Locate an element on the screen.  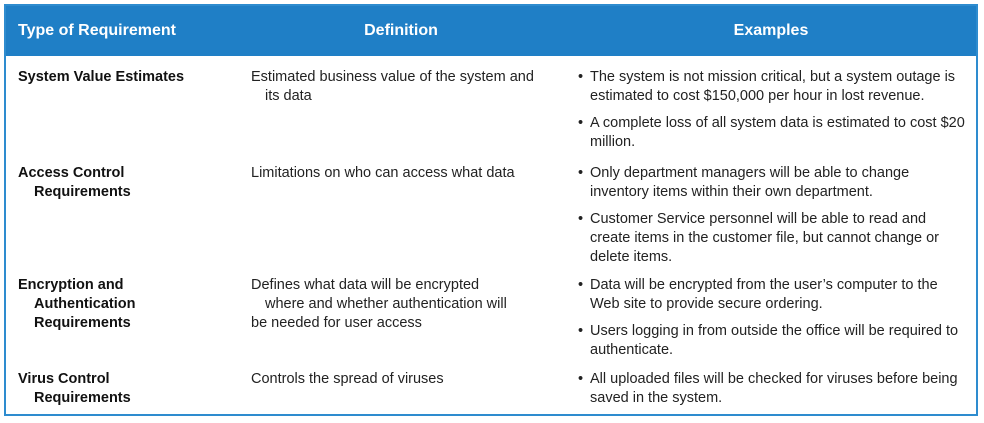
requirement-definition: Limitations on who can access what data is located at coordinates (406, 173).